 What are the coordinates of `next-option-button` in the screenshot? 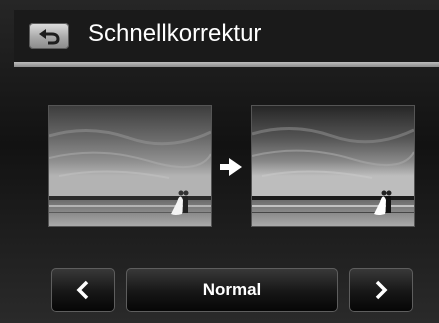 It's located at (381, 290).